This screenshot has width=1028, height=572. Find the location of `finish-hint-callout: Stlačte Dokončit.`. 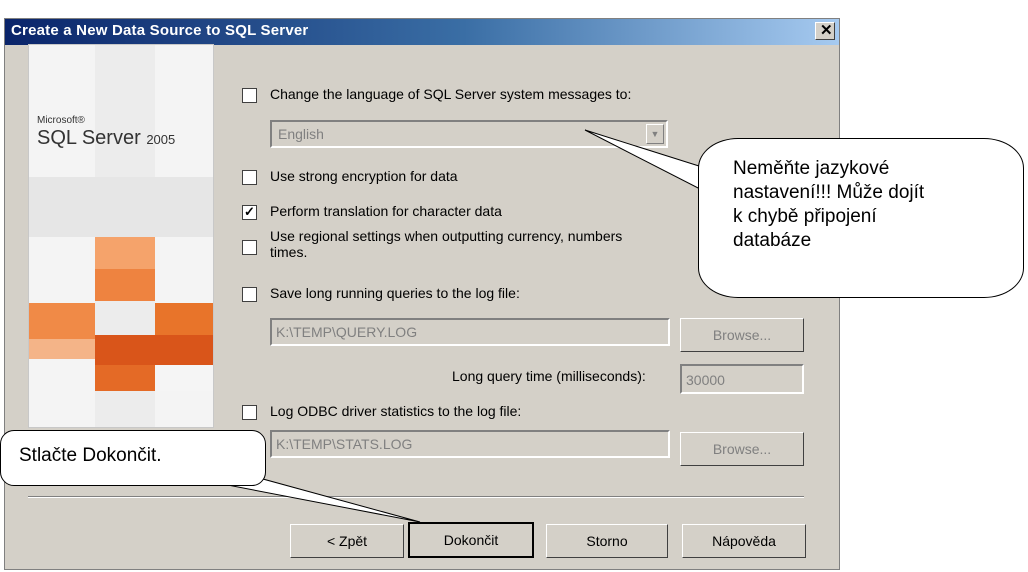

finish-hint-callout: Stlačte Dokončit. is located at coordinates (133, 458).